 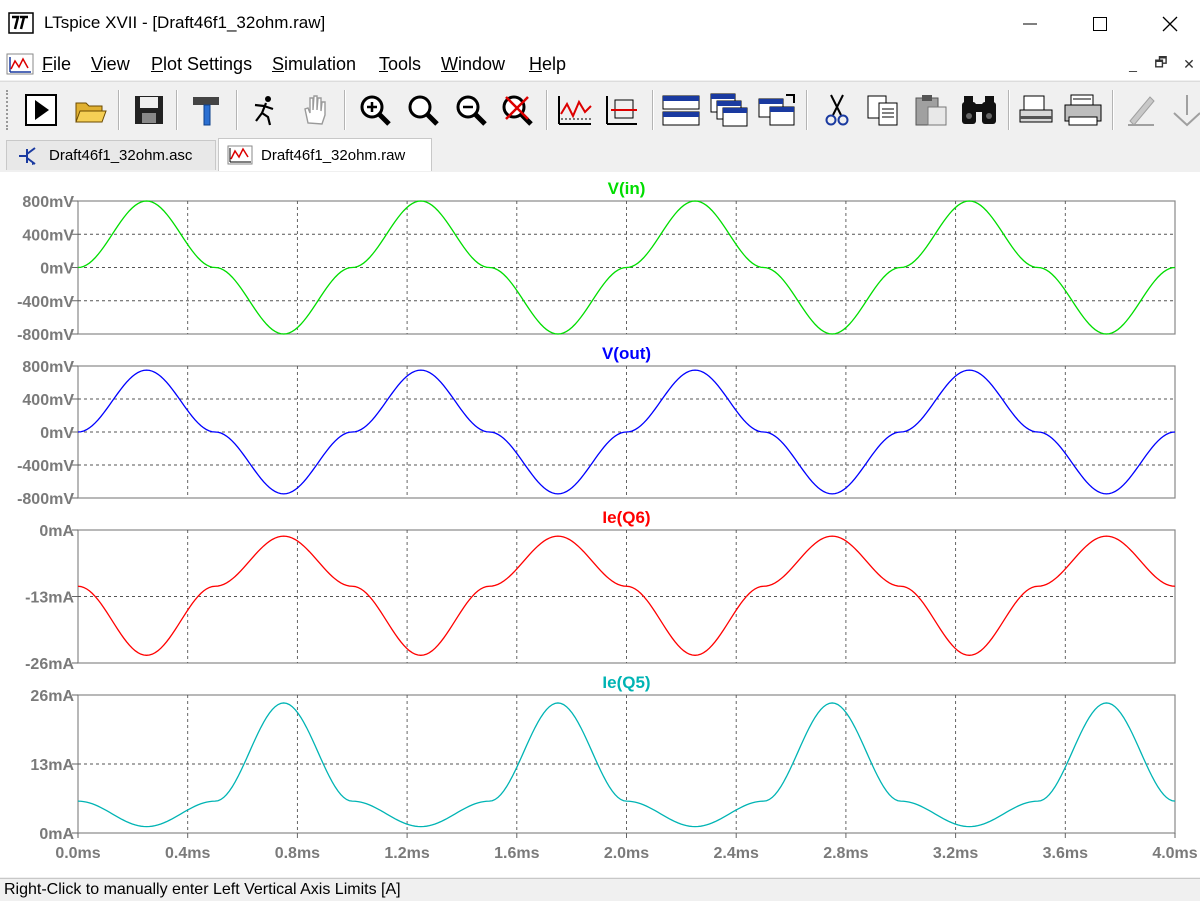 What do you see at coordinates (27, 155) in the screenshot?
I see `schematic-icon` at bounding box center [27, 155].